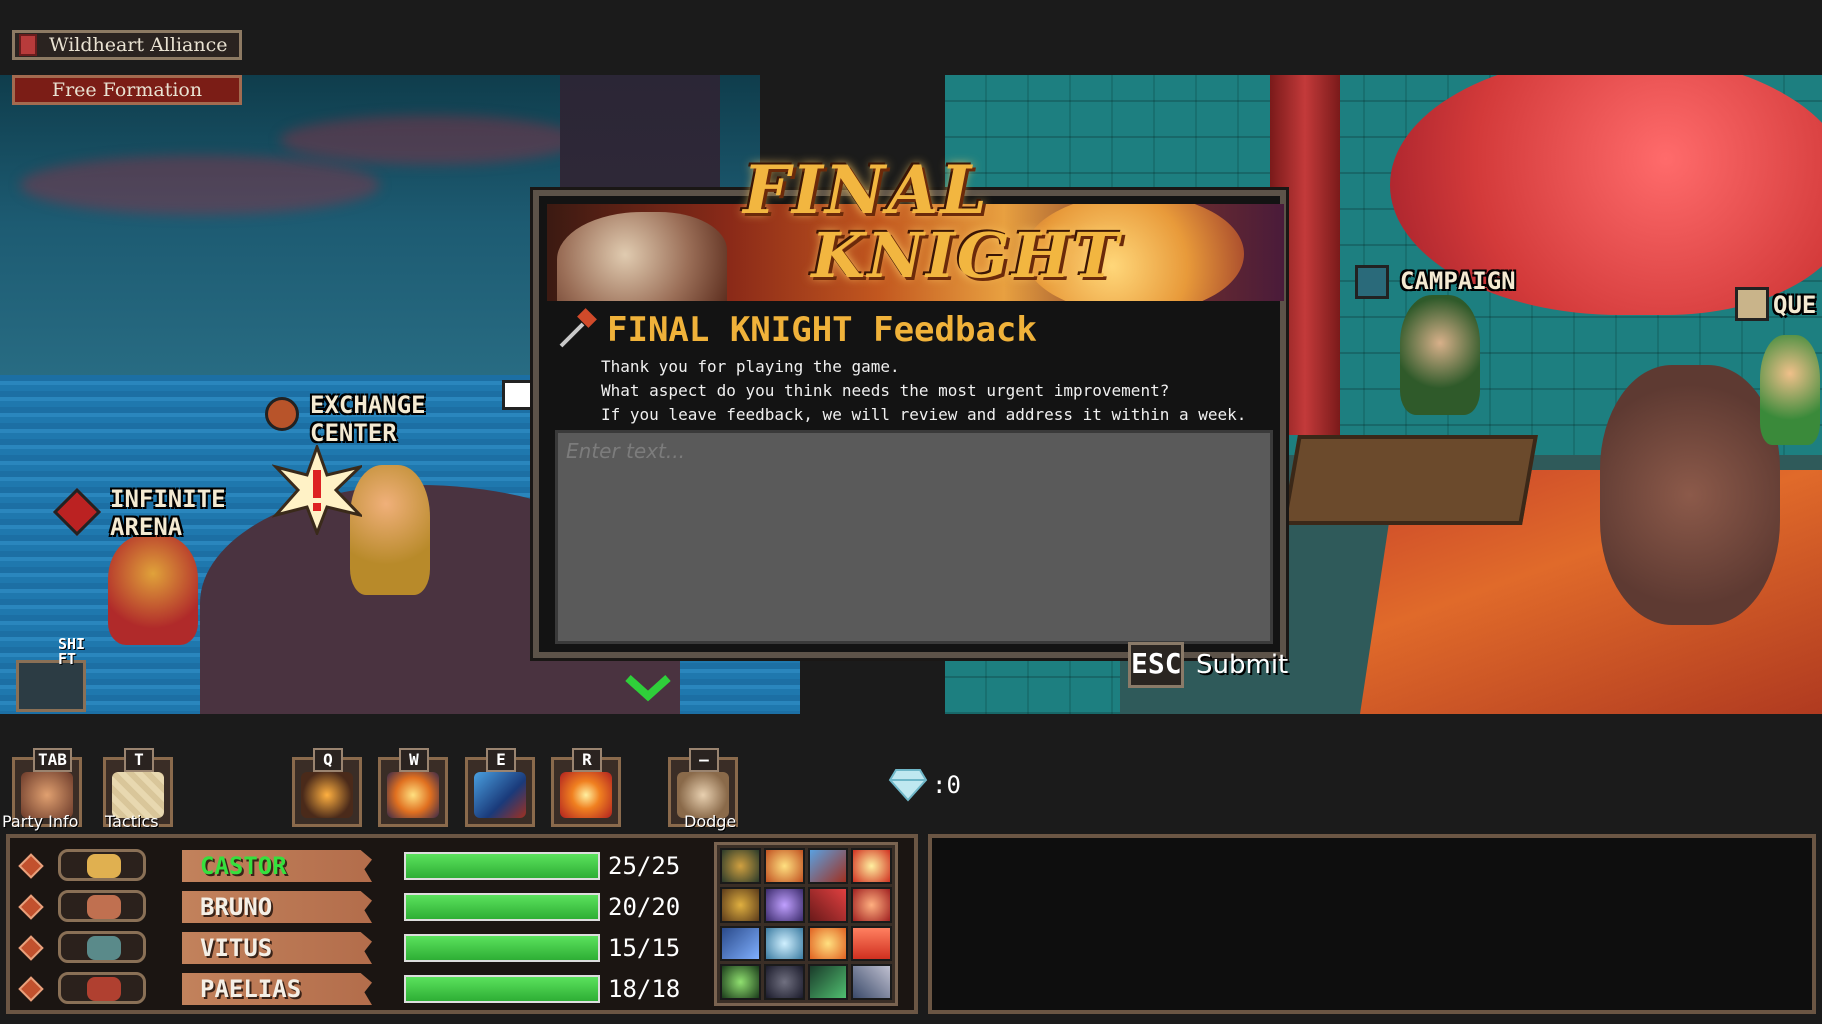  Describe the element at coordinates (822, 330) in the screenshot. I see `dialog-title: FINAL KNIGHT Feedback` at that location.